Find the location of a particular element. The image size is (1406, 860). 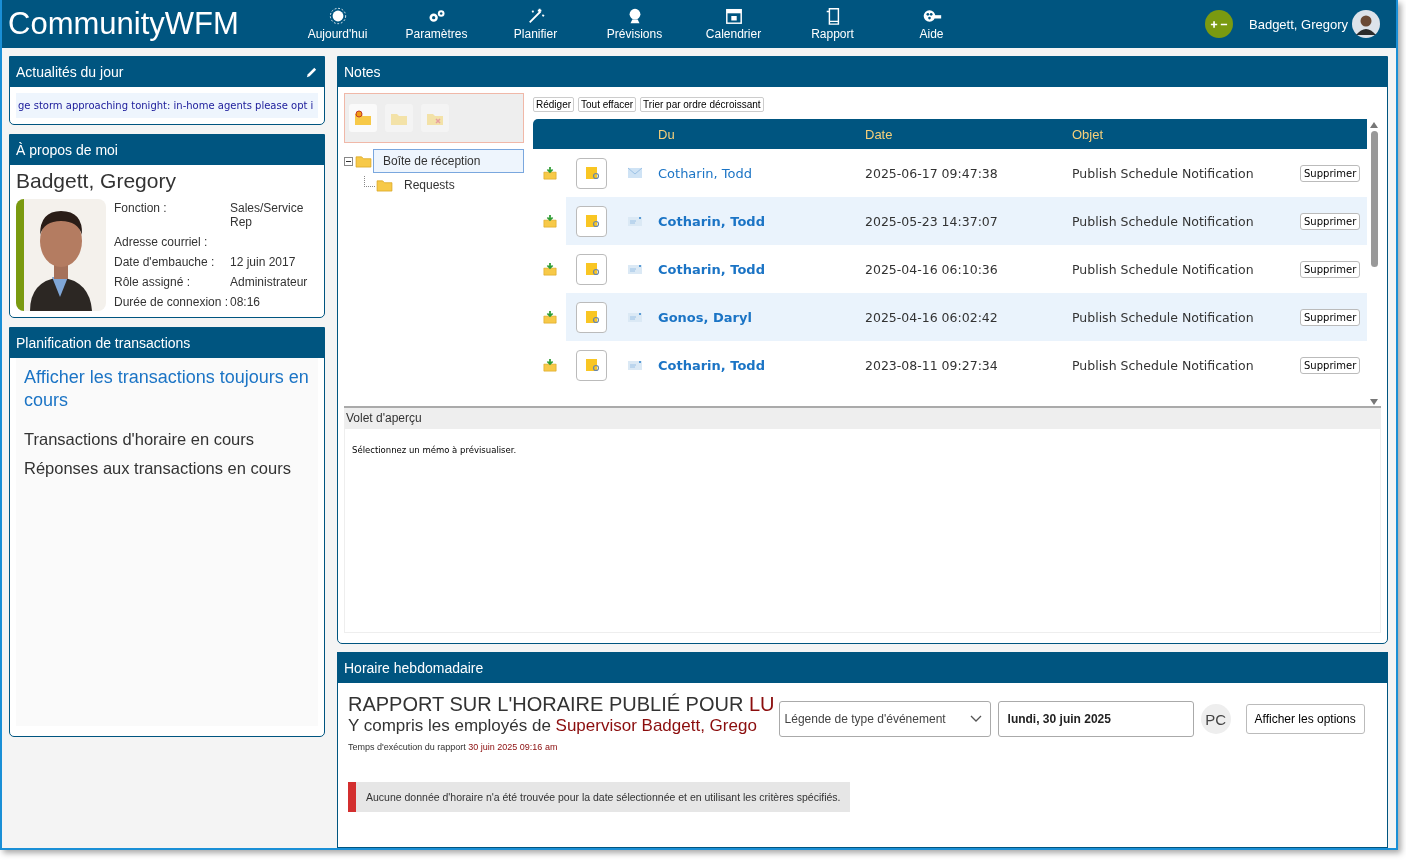

column-header: Du is located at coordinates (761, 134).